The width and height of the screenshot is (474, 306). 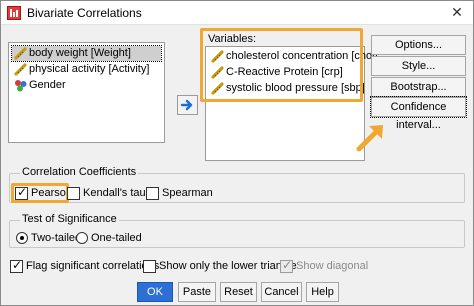 I want to click on group-title: Test of Significance, so click(x=69, y=219).